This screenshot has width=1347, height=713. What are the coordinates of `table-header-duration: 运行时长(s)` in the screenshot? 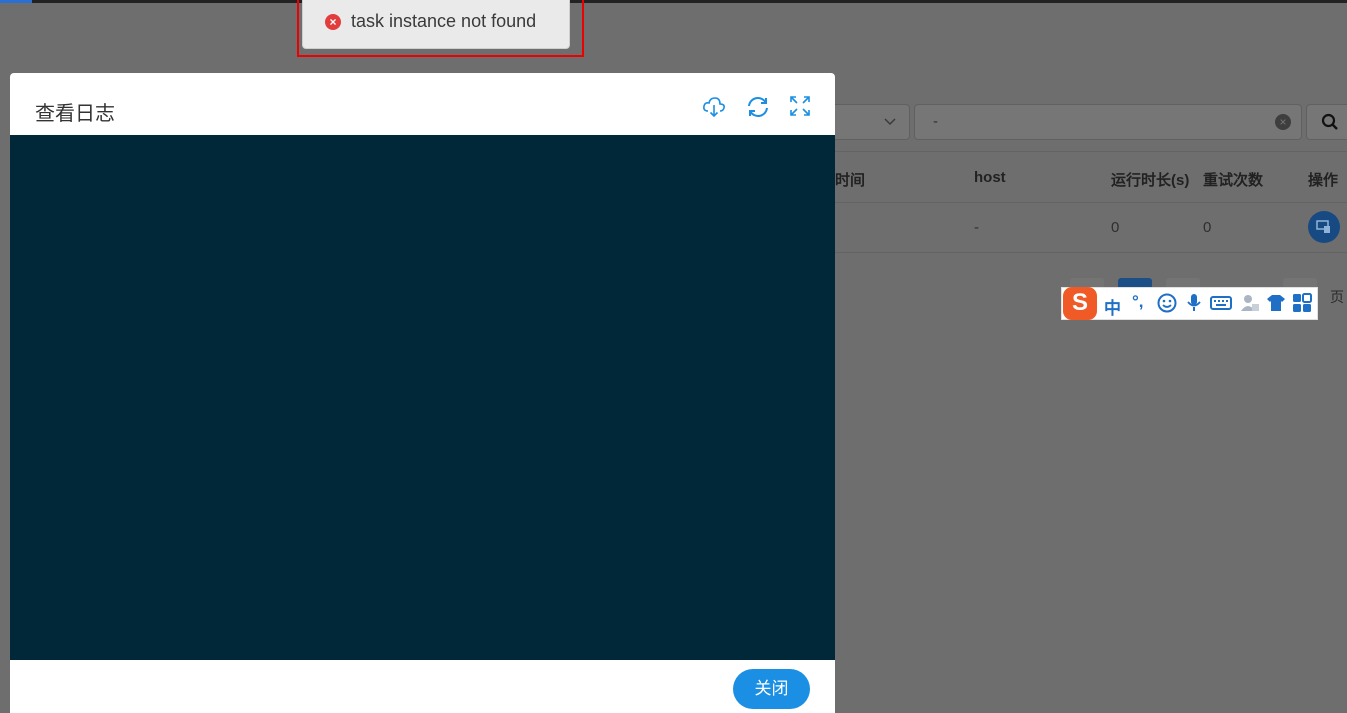 It's located at (1150, 180).